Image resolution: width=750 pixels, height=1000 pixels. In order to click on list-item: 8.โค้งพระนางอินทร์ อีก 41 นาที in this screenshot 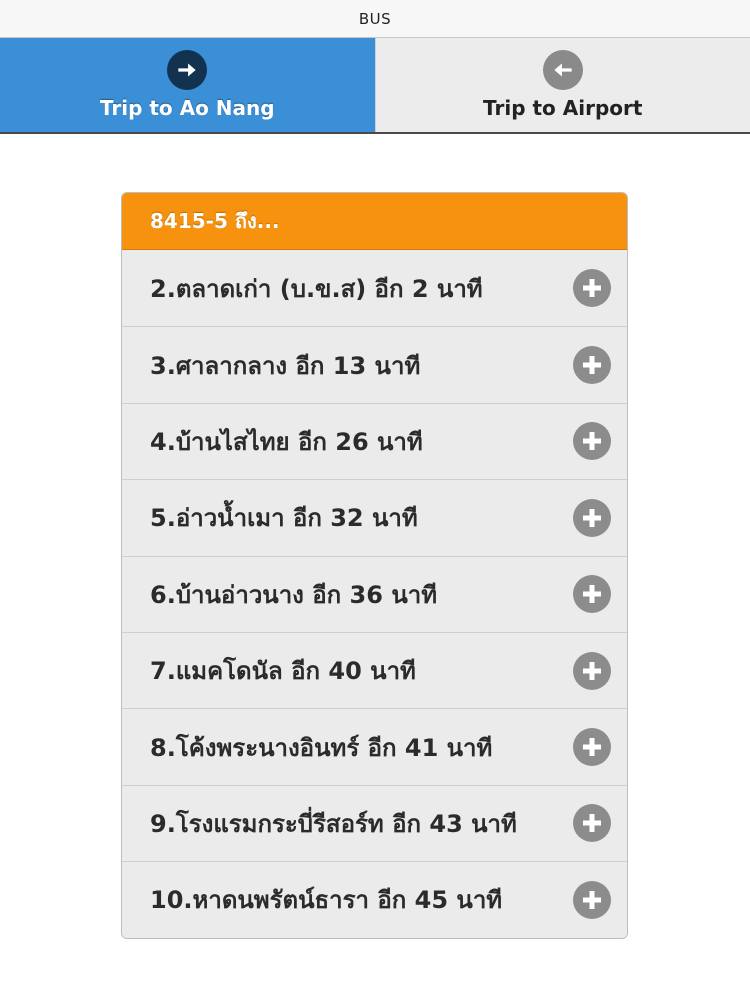, I will do `click(374, 746)`.